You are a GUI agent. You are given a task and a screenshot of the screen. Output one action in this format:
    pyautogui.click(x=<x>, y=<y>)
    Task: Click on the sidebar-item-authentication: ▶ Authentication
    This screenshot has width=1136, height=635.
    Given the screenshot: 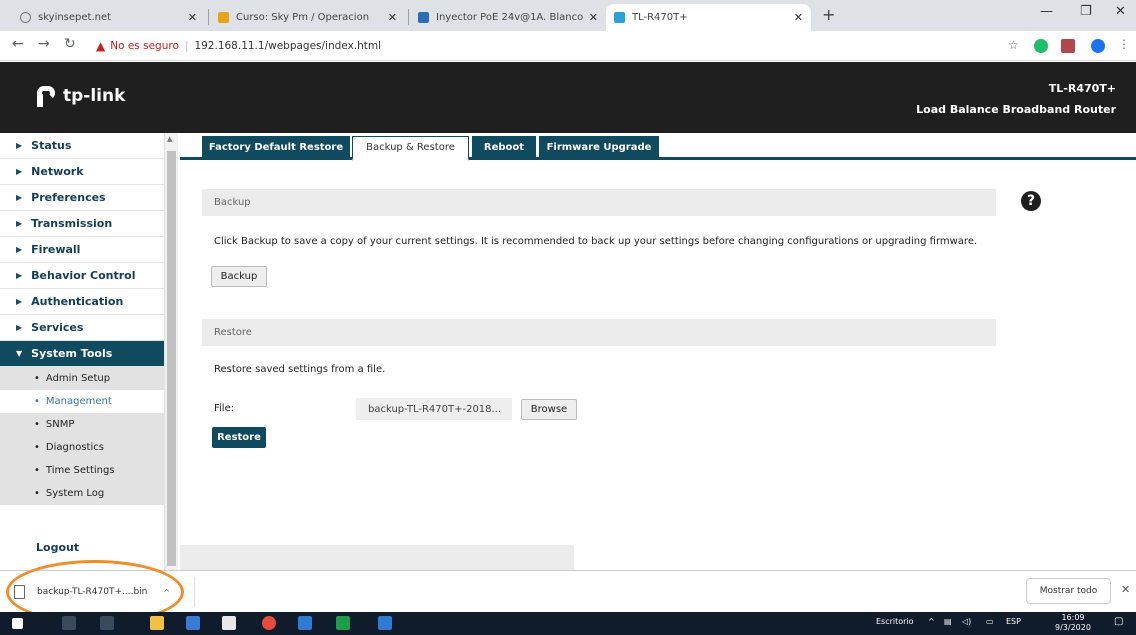 What is the action you would take?
    pyautogui.click(x=82, y=302)
    